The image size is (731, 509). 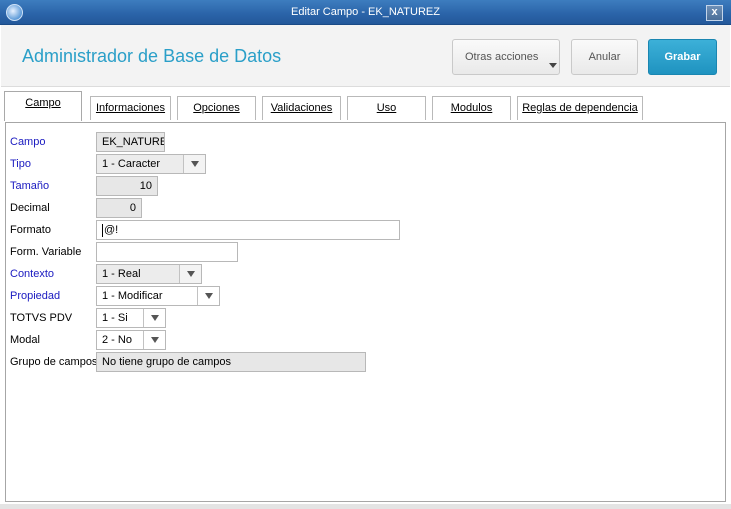 I want to click on propiedad-label: Propiedad, so click(x=35, y=296).